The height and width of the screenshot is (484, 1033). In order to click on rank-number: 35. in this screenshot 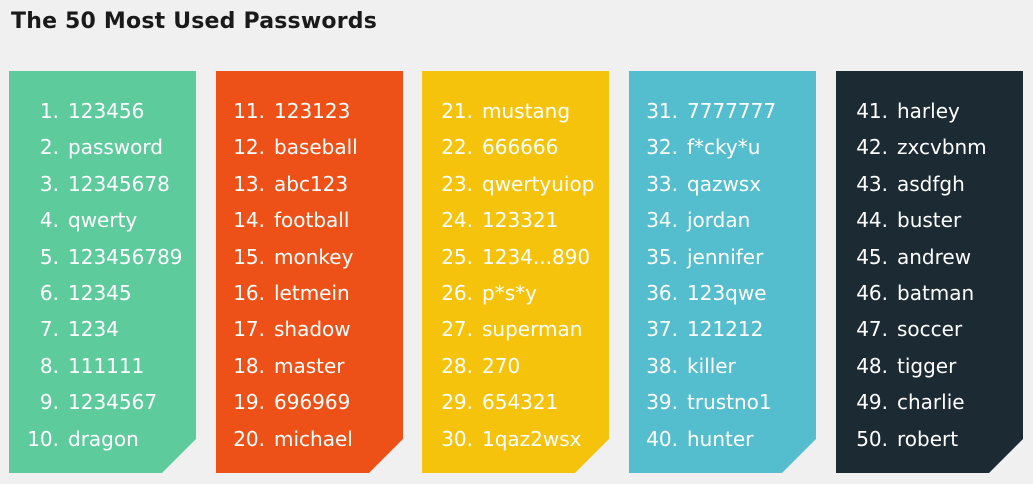, I will do `click(662, 256)`.